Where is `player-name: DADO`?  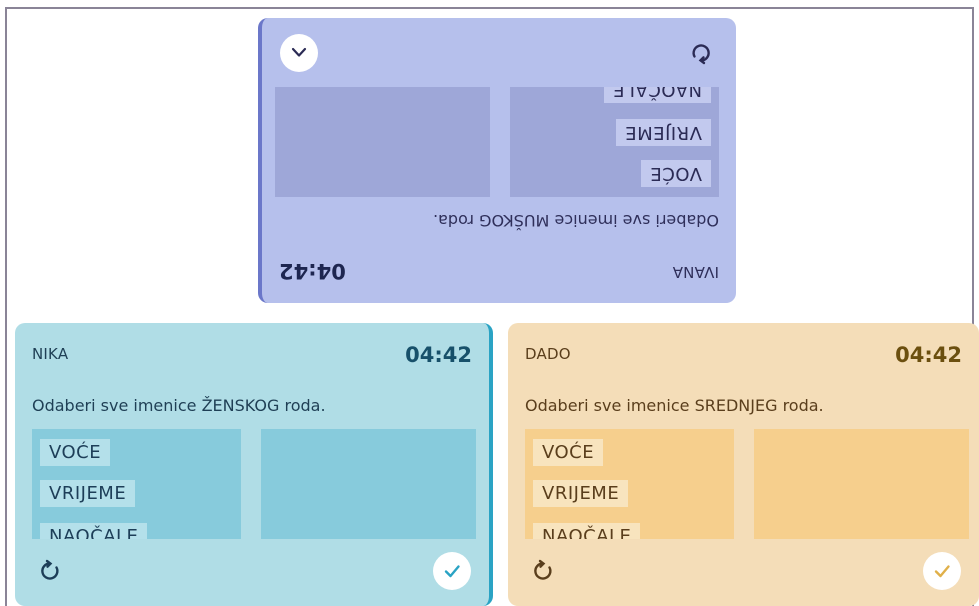 player-name: DADO is located at coordinates (548, 354).